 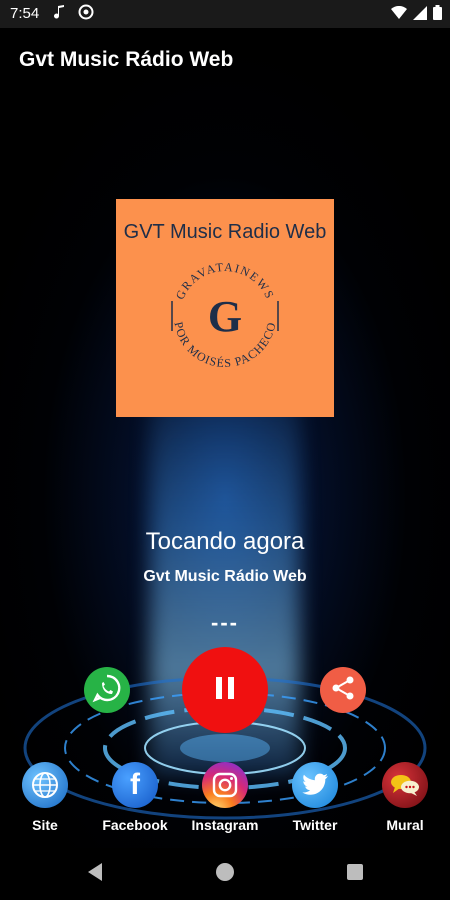 I want to click on twitter-label: Twitter, so click(x=315, y=825).